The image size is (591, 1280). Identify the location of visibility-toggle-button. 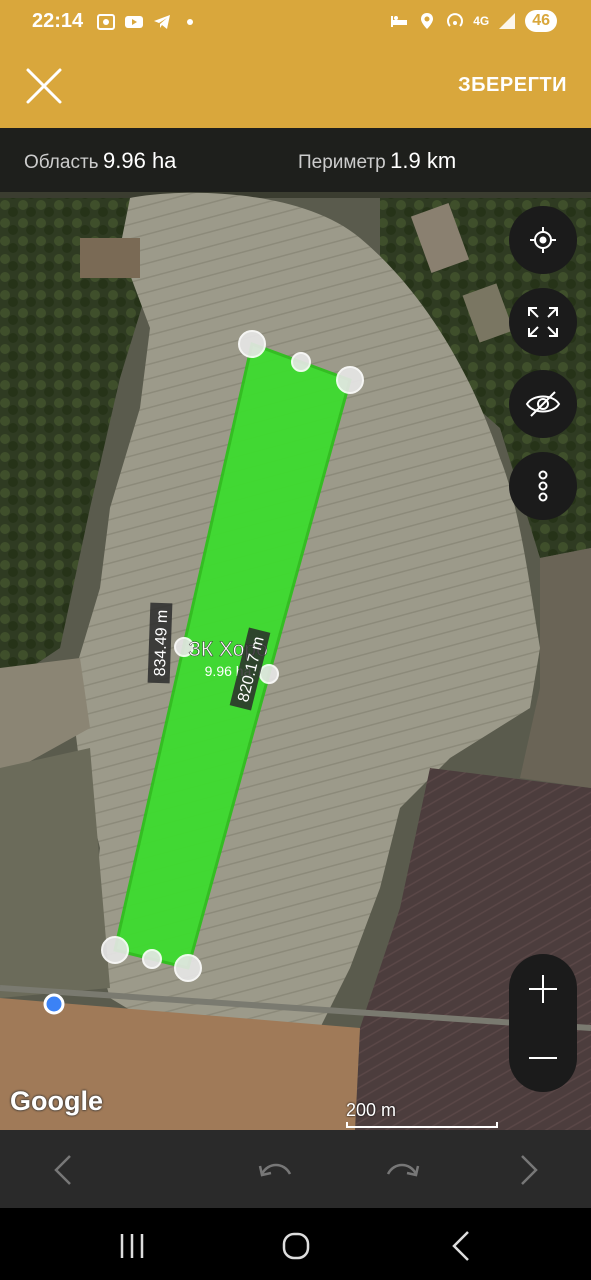
(543, 404).